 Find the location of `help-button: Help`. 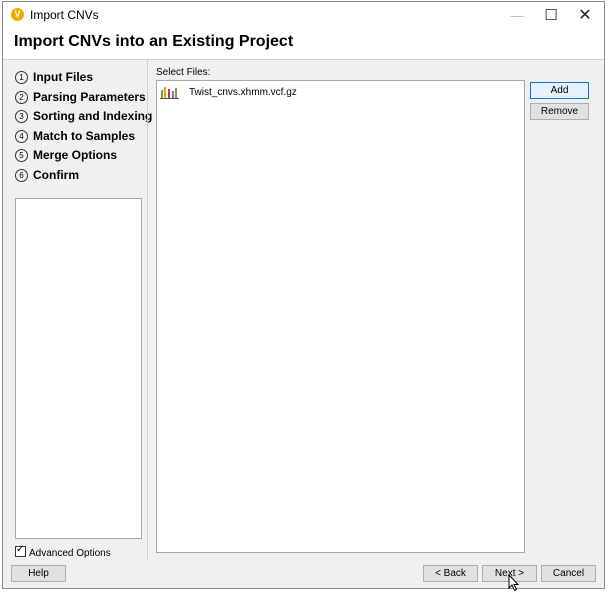

help-button: Help is located at coordinates (38, 573).